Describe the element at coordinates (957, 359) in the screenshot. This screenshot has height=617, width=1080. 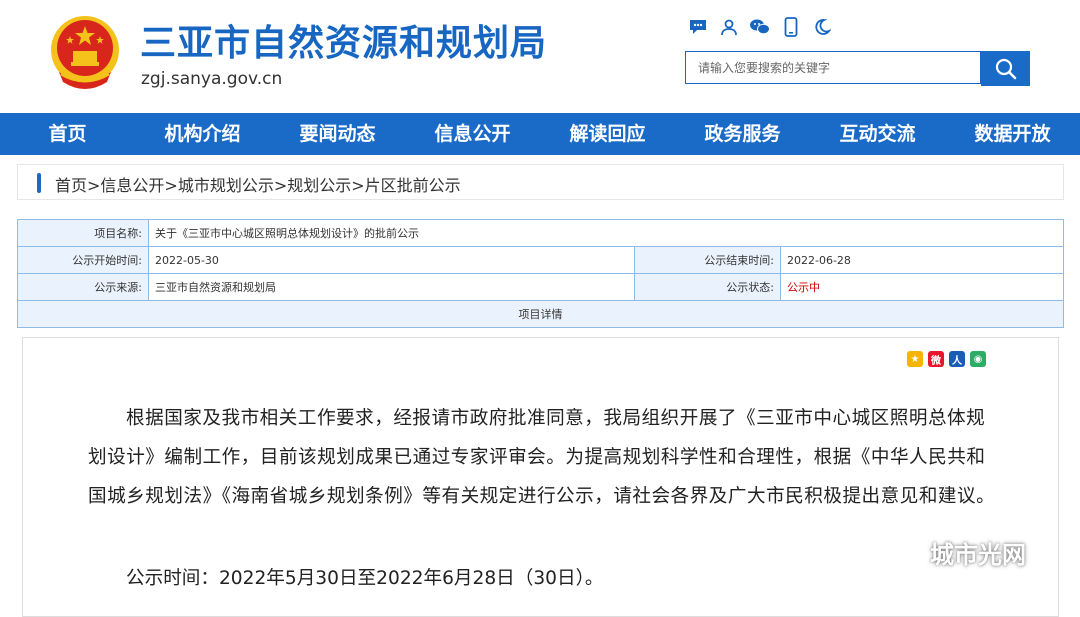
I see `renren-icon: 人` at that location.